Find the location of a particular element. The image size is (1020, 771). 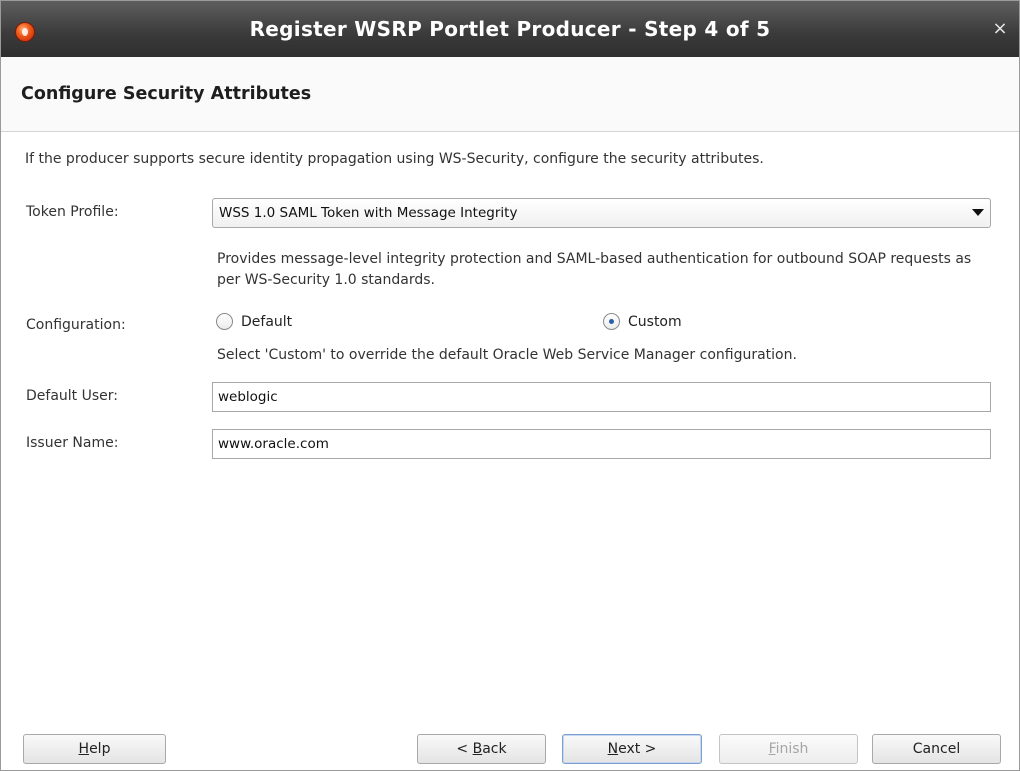

page-header: Configure Security Attributes is located at coordinates (510, 94).